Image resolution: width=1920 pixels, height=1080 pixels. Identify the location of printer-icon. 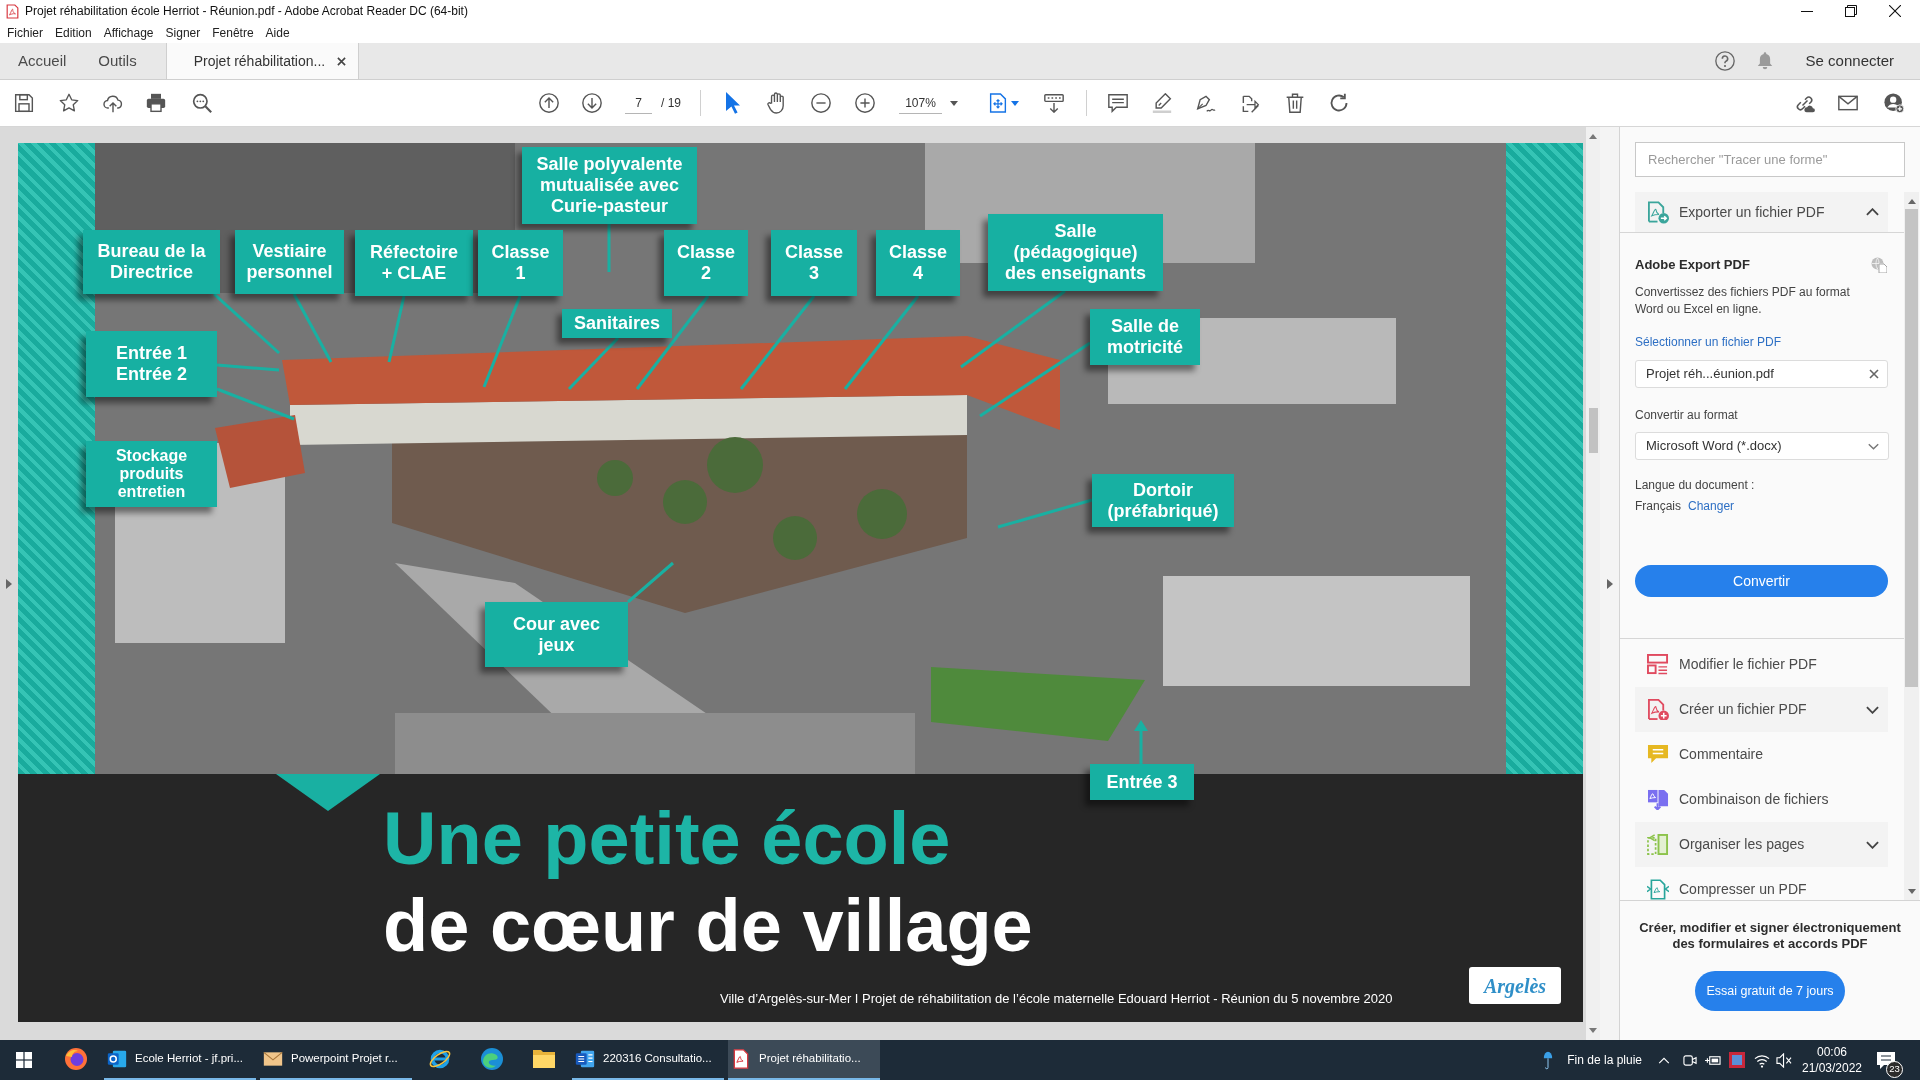
(156, 103).